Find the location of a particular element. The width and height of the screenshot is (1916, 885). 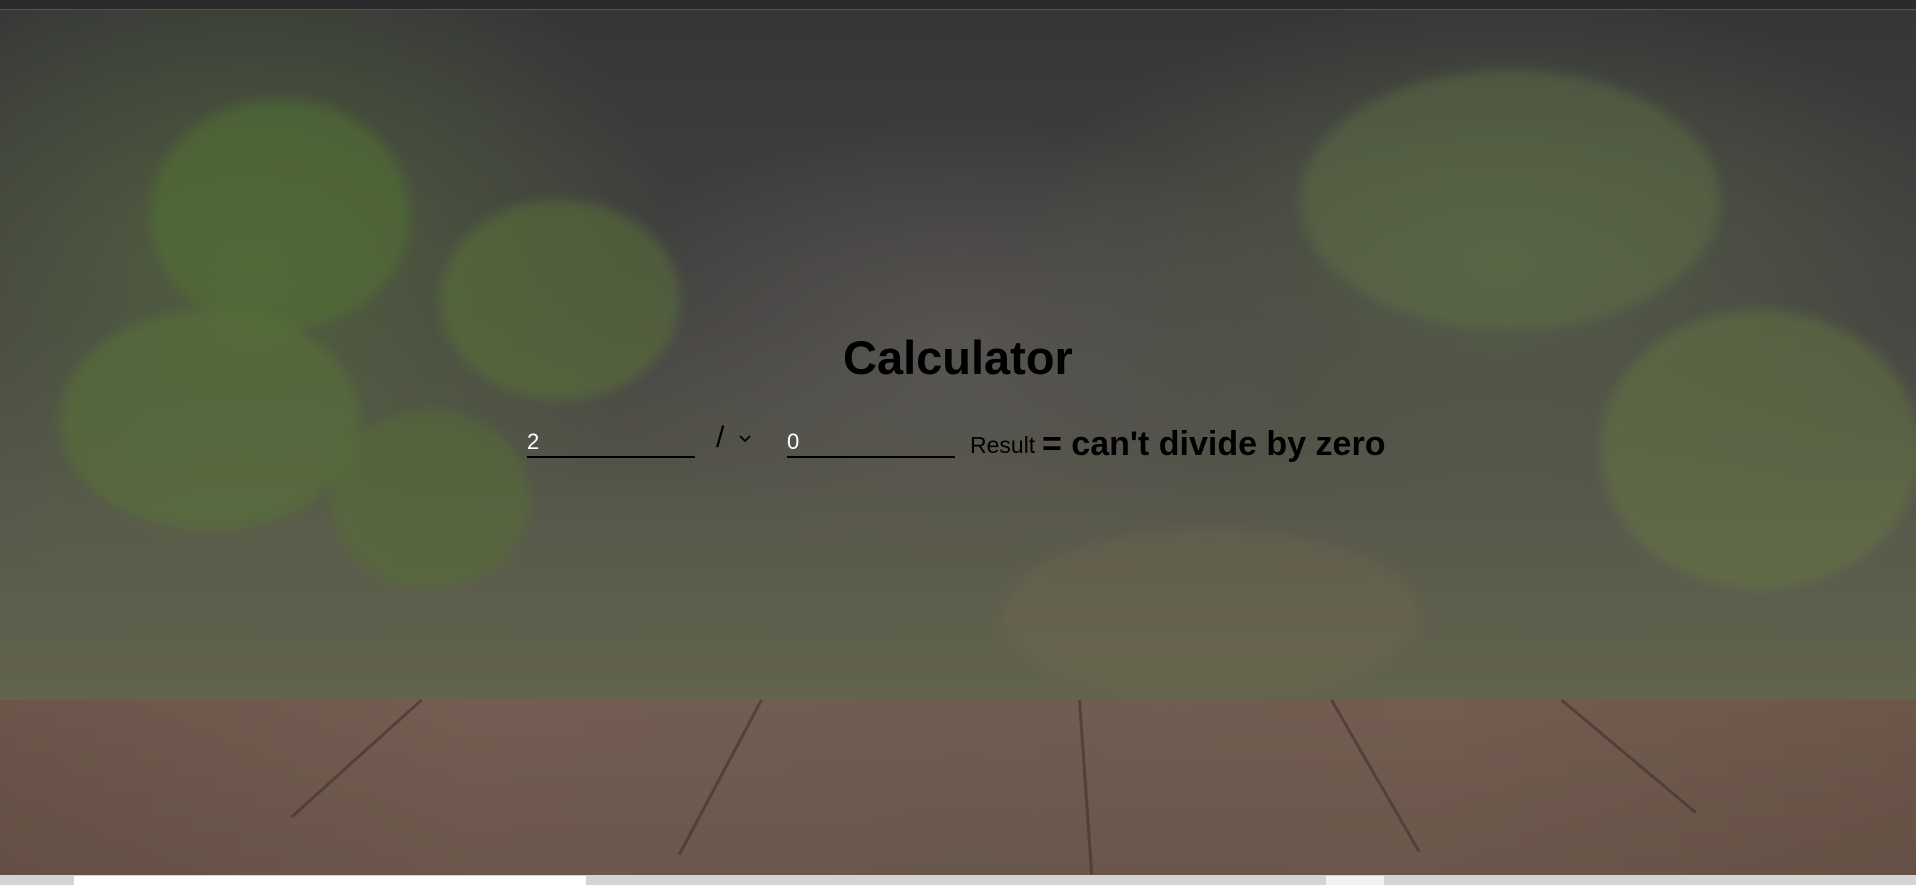

scrollbar-thumb is located at coordinates (330, 880).